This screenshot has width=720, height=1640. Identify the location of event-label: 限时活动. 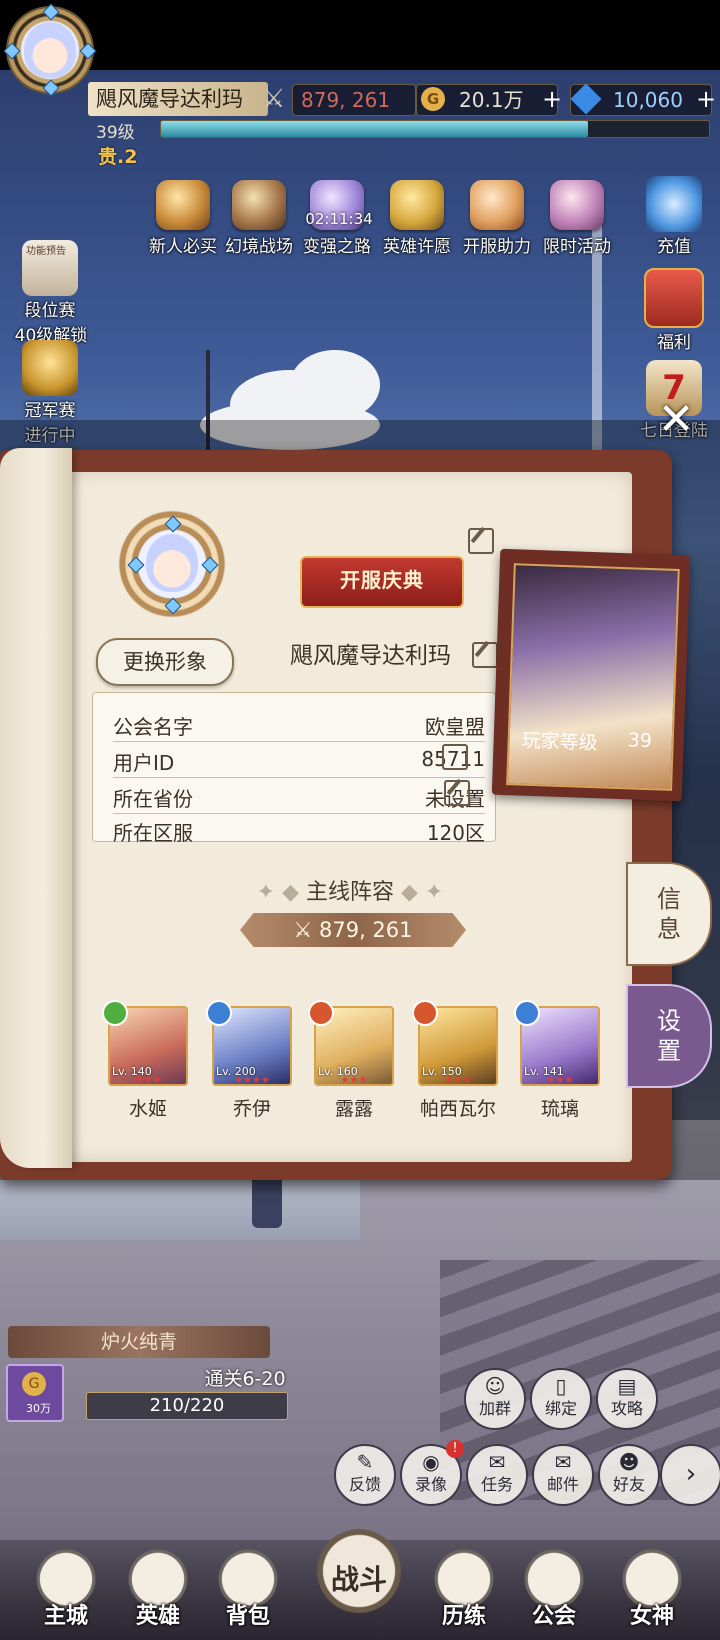
(577, 247).